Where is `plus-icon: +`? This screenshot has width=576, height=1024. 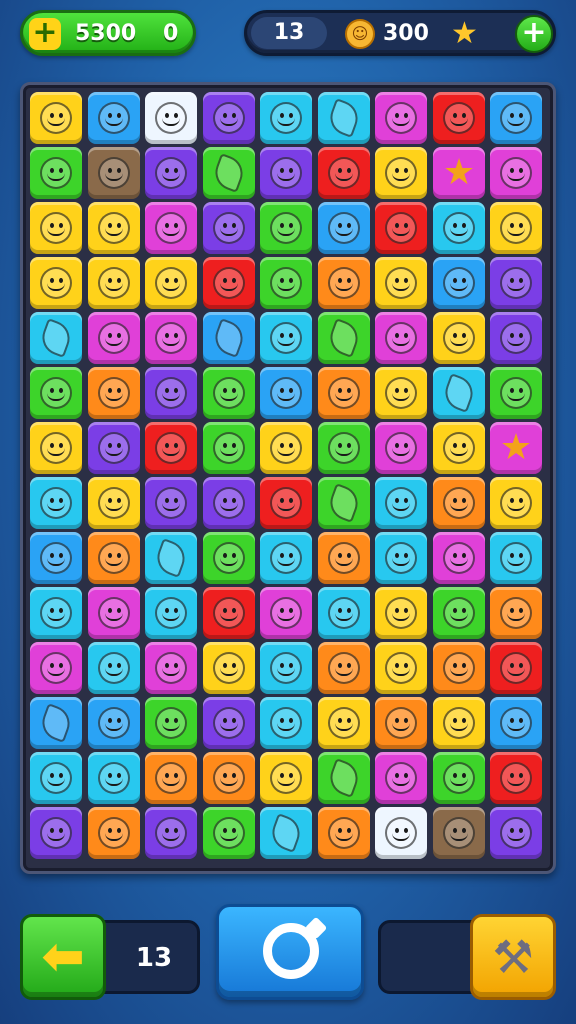 plus-icon: + is located at coordinates (45, 34).